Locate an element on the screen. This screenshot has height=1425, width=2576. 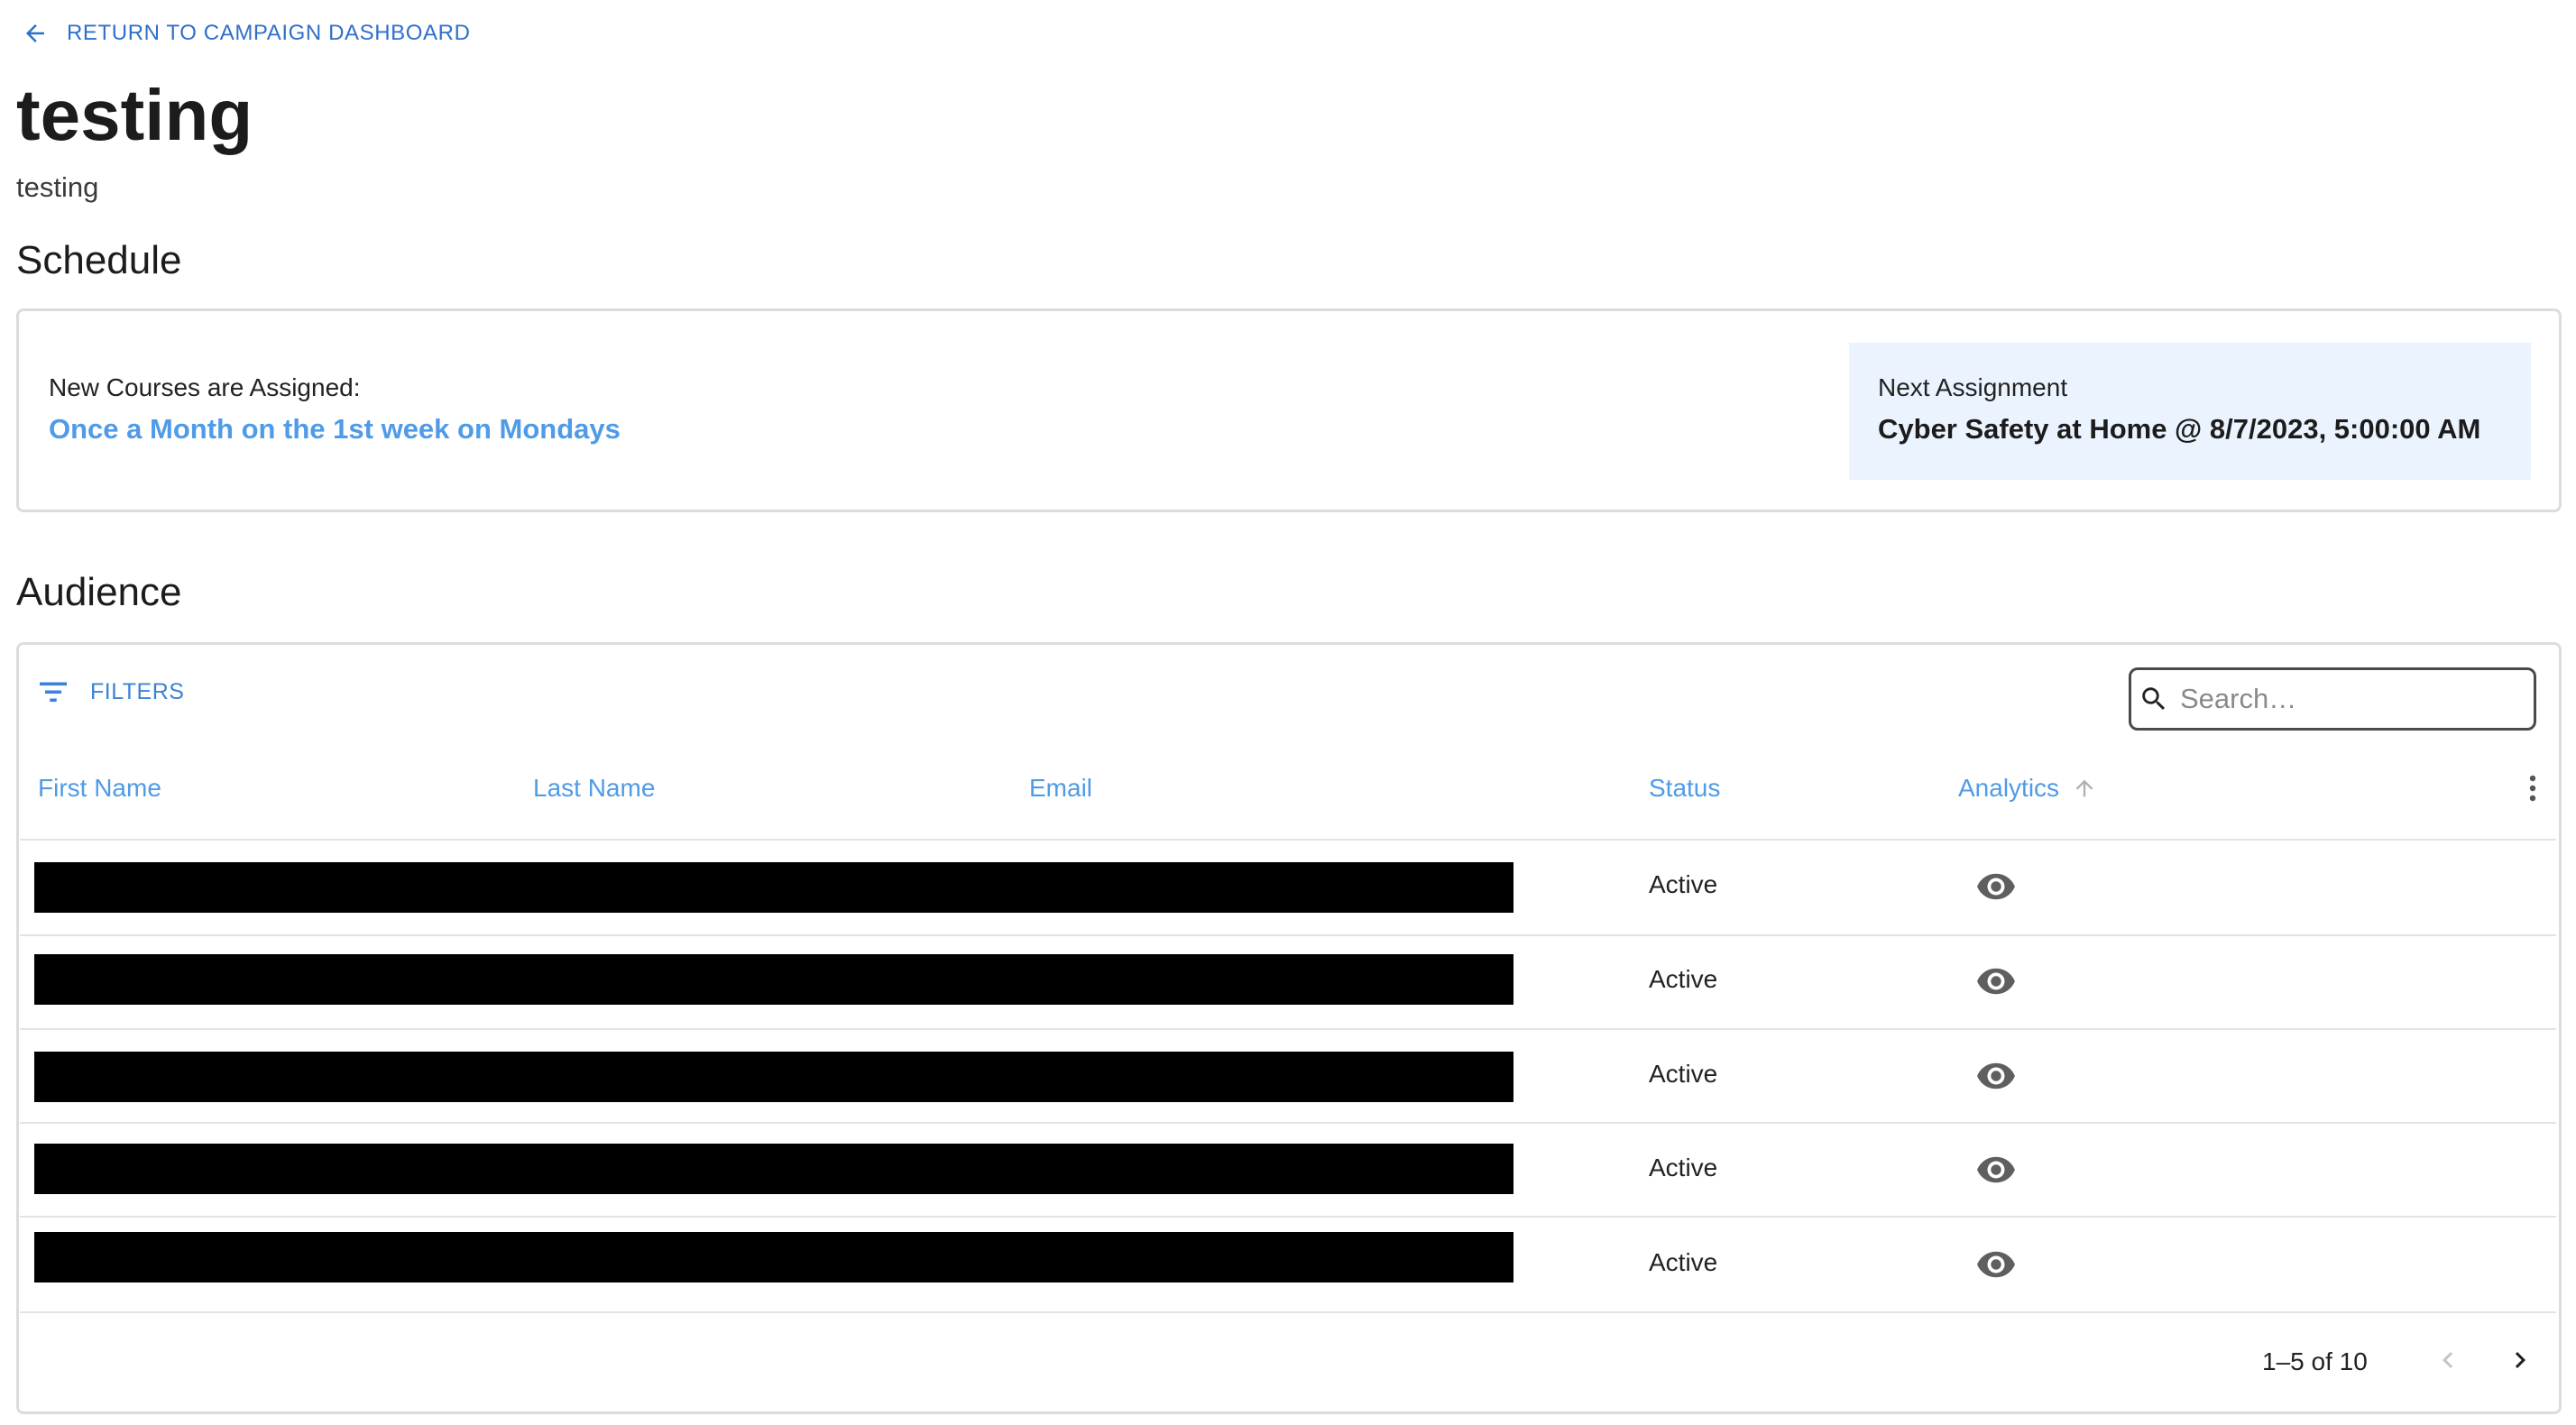
filters-label: FILTERS is located at coordinates (138, 691).